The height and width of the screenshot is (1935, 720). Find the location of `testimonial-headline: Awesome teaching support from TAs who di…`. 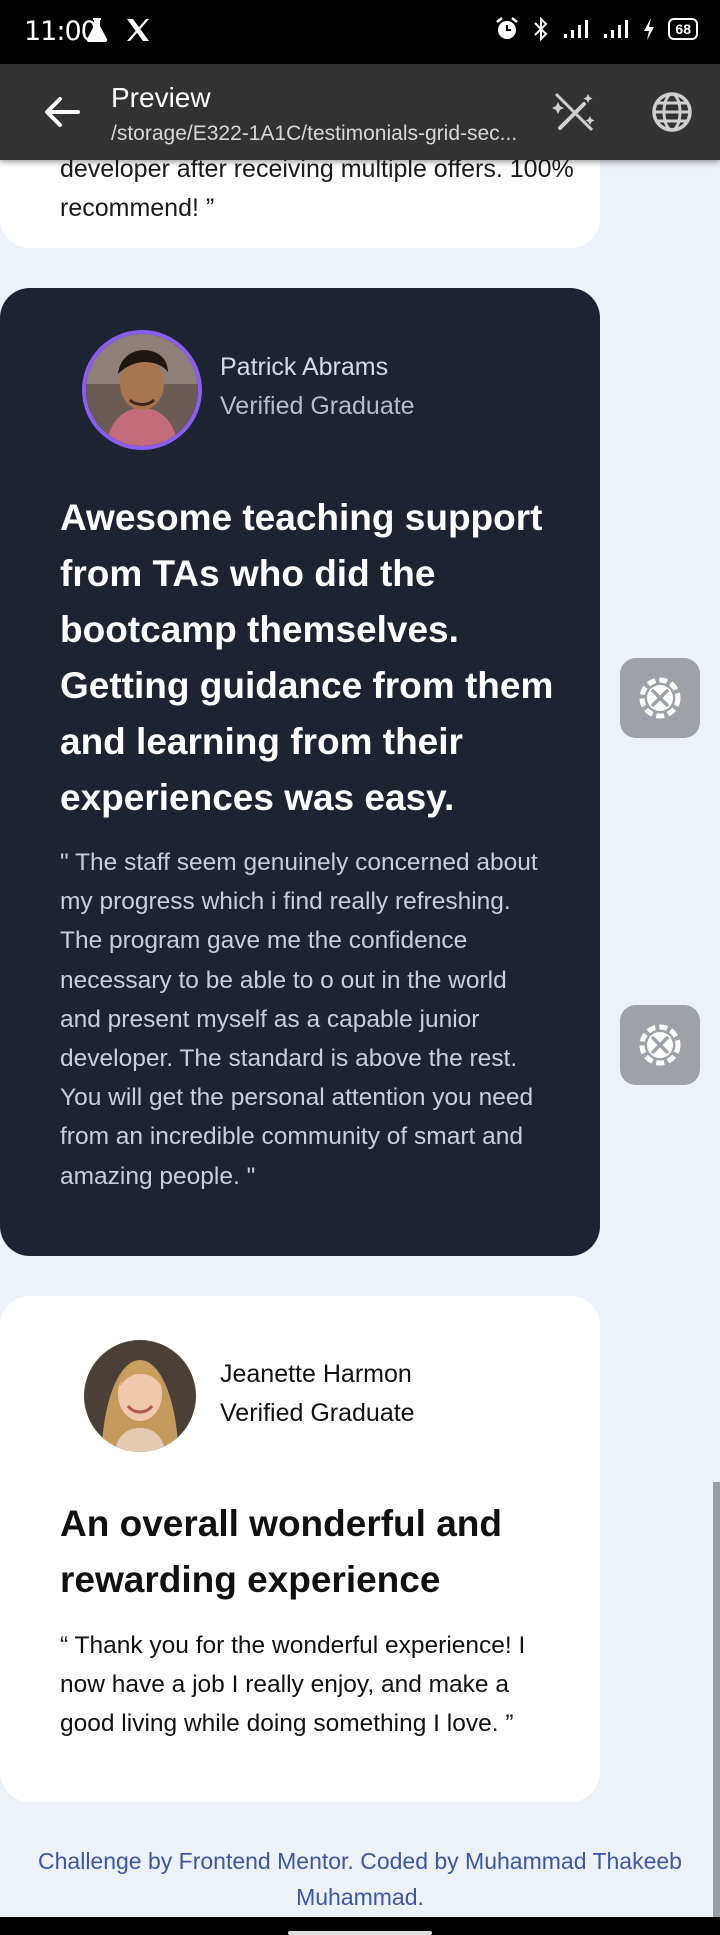

testimonial-headline: Awesome teaching support from TAs who di… is located at coordinates (307, 657).